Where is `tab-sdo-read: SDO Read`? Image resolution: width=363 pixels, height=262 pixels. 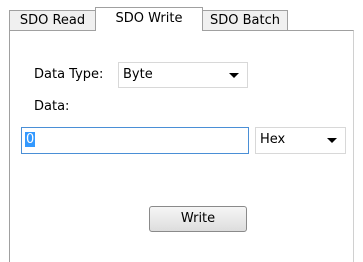
tab-sdo-read: SDO Read is located at coordinates (52, 20).